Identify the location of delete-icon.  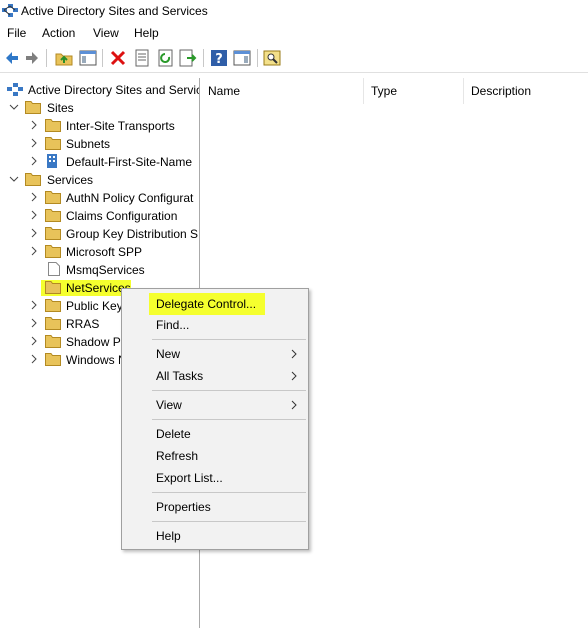
(118, 58).